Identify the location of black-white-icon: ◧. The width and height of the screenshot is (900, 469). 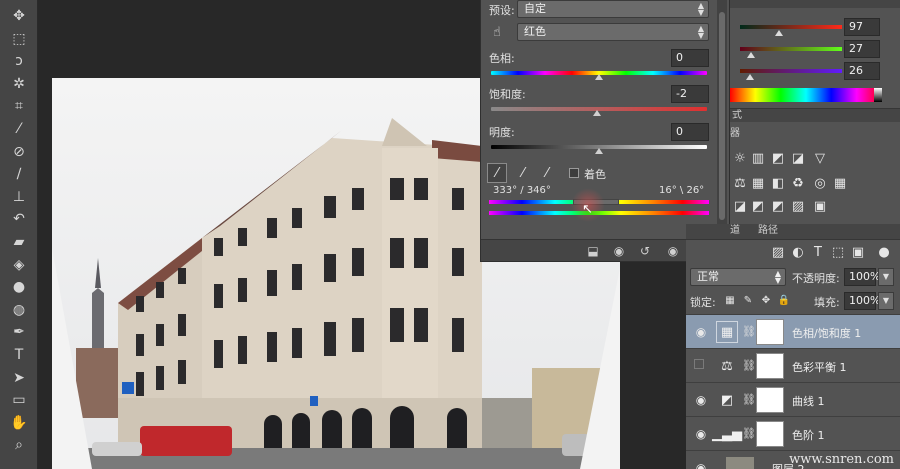
(778, 183).